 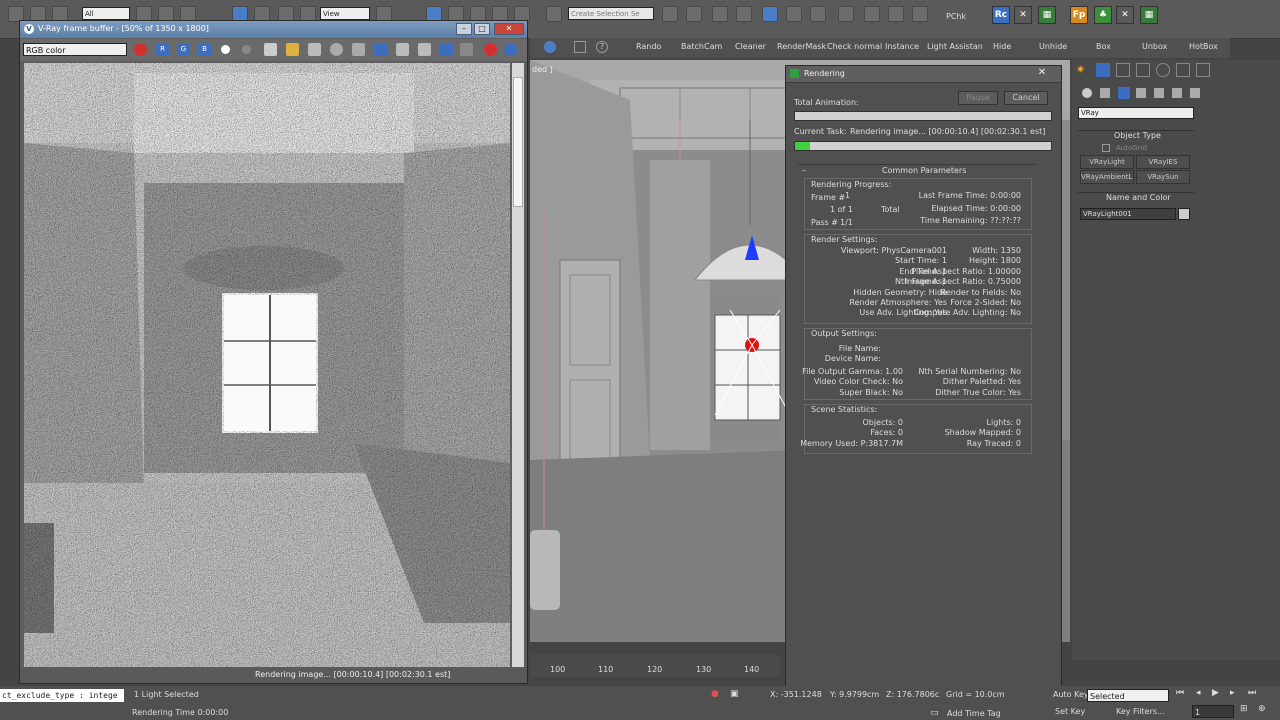 What do you see at coordinates (1106, 148) in the screenshot?
I see `autogrid-checkbox` at bounding box center [1106, 148].